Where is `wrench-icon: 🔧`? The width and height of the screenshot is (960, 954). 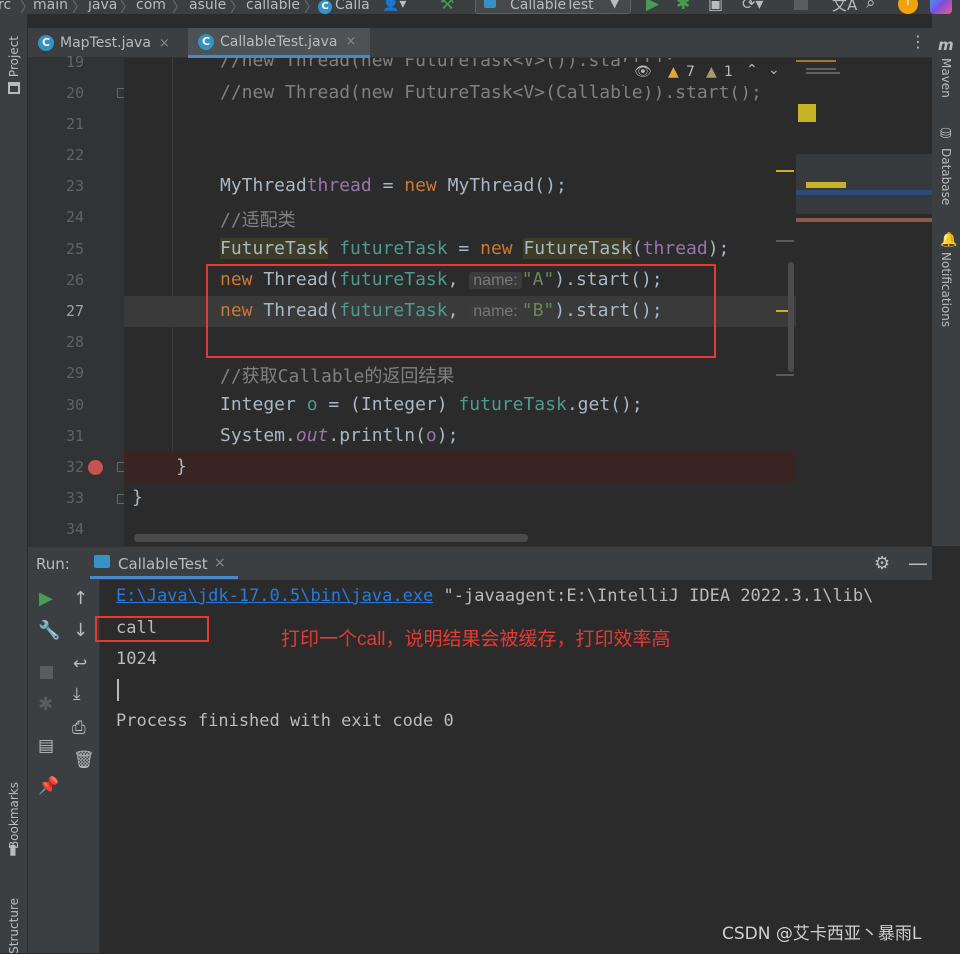 wrench-icon: 🔧 is located at coordinates (49, 630).